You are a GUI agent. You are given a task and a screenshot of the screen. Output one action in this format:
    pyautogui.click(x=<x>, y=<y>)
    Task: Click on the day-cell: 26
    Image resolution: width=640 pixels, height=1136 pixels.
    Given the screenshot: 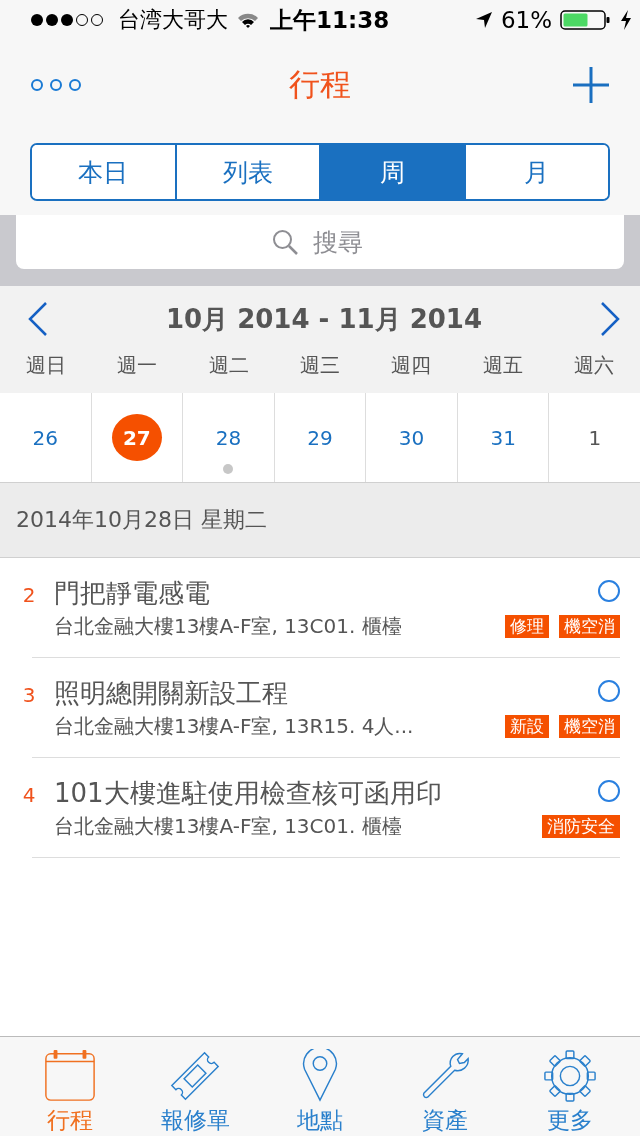 What is the action you would take?
    pyautogui.click(x=45, y=437)
    